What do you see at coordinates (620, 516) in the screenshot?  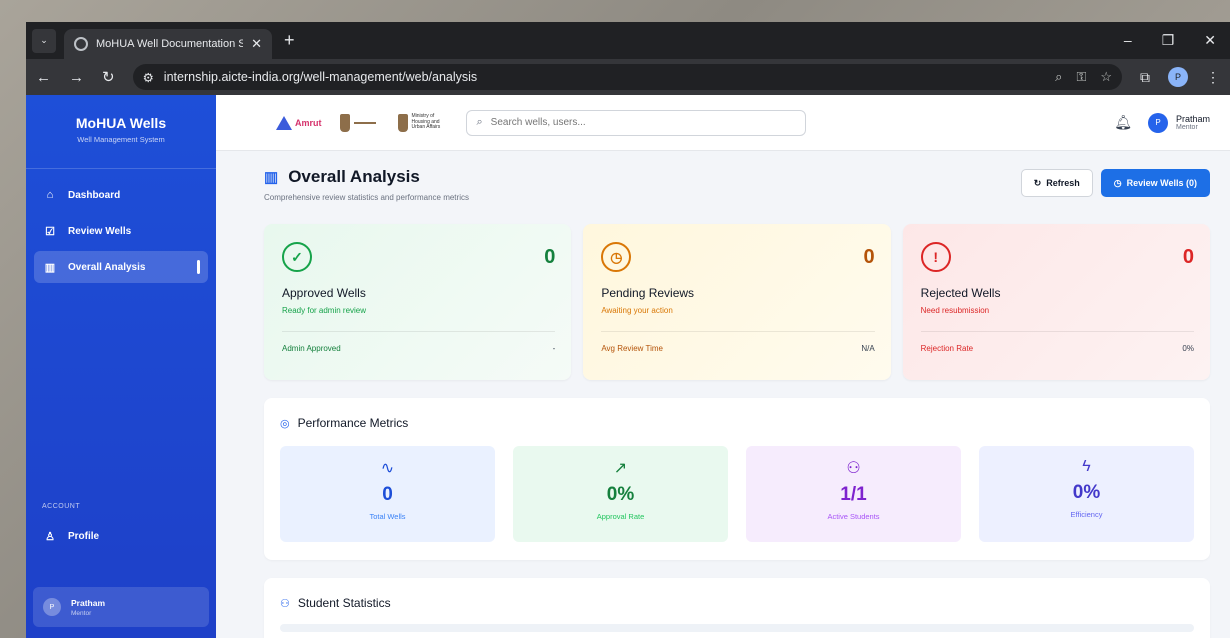 I see `metric-label: Approval Rate` at bounding box center [620, 516].